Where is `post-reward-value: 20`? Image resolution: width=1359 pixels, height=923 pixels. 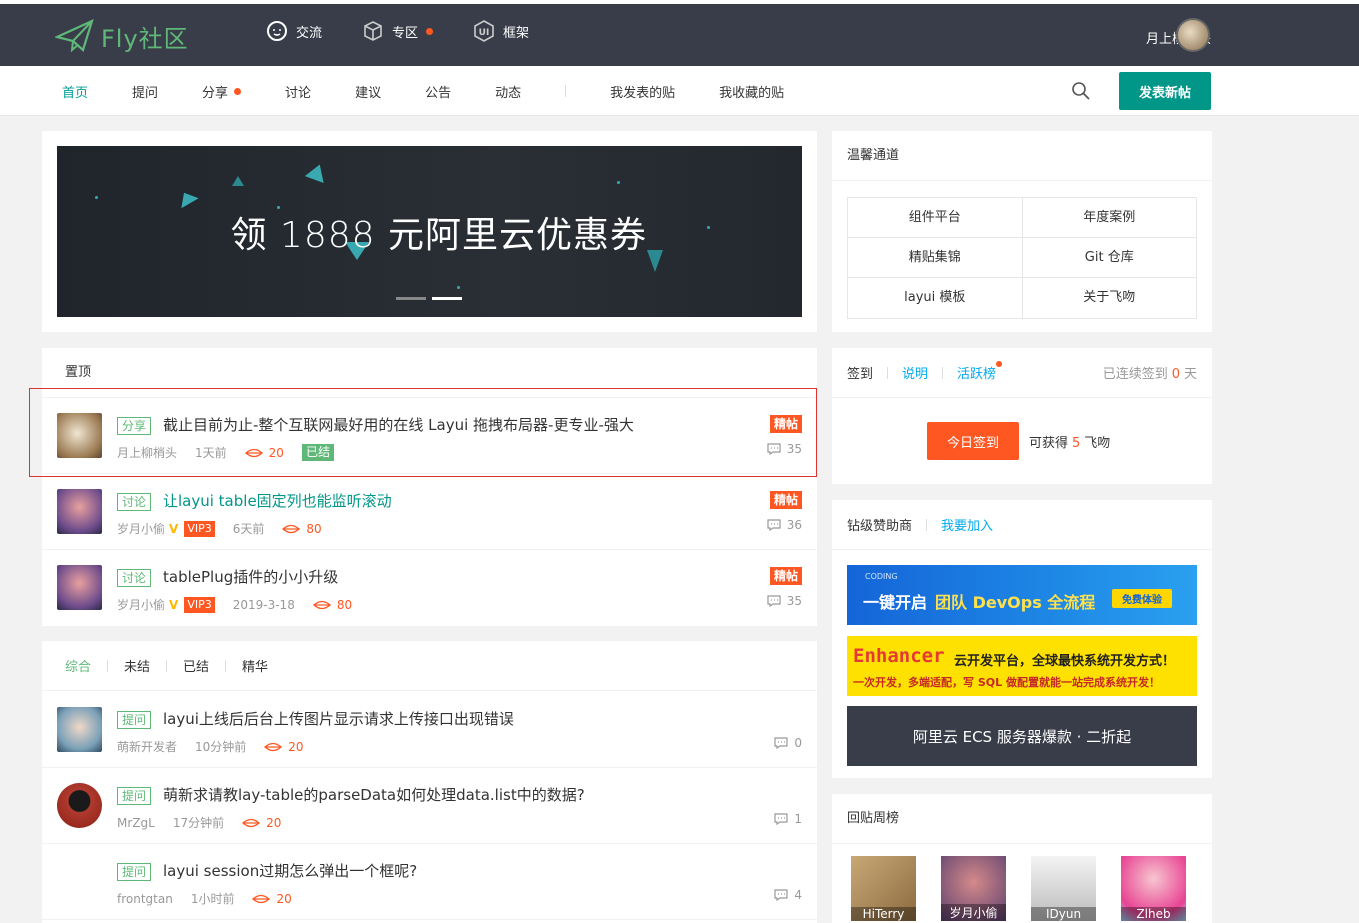 post-reward-value: 20 is located at coordinates (276, 452).